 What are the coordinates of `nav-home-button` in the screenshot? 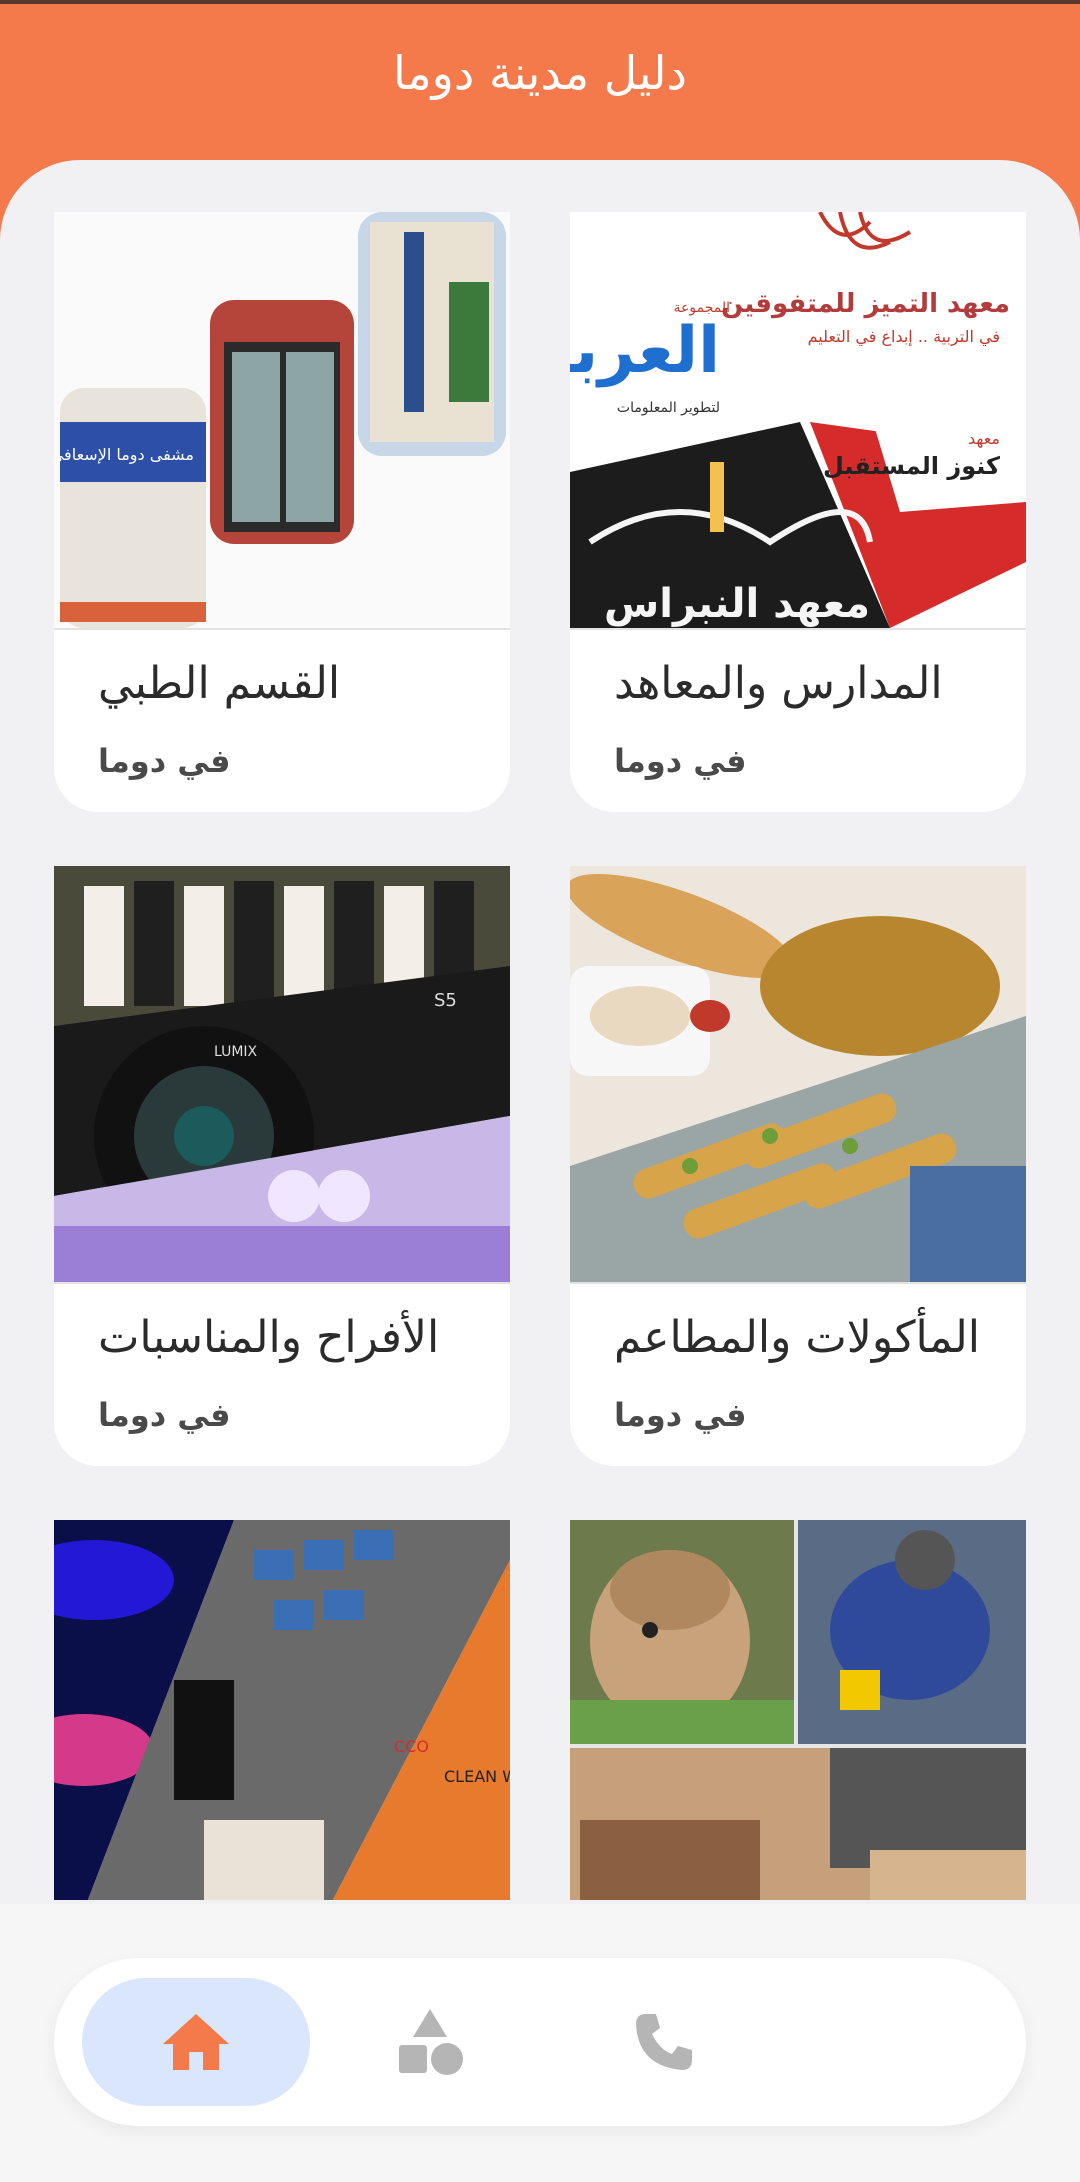 It's located at (196, 2042).